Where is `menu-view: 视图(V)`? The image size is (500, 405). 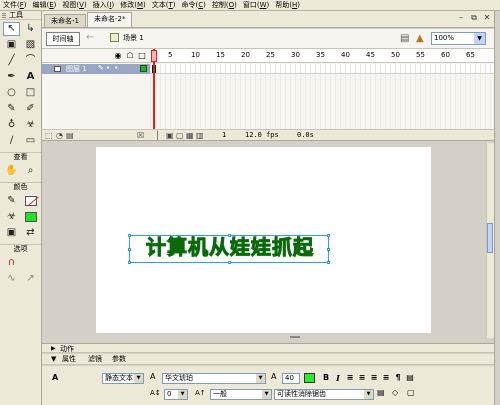
menu-view: 视图(V) is located at coordinates (74, 5).